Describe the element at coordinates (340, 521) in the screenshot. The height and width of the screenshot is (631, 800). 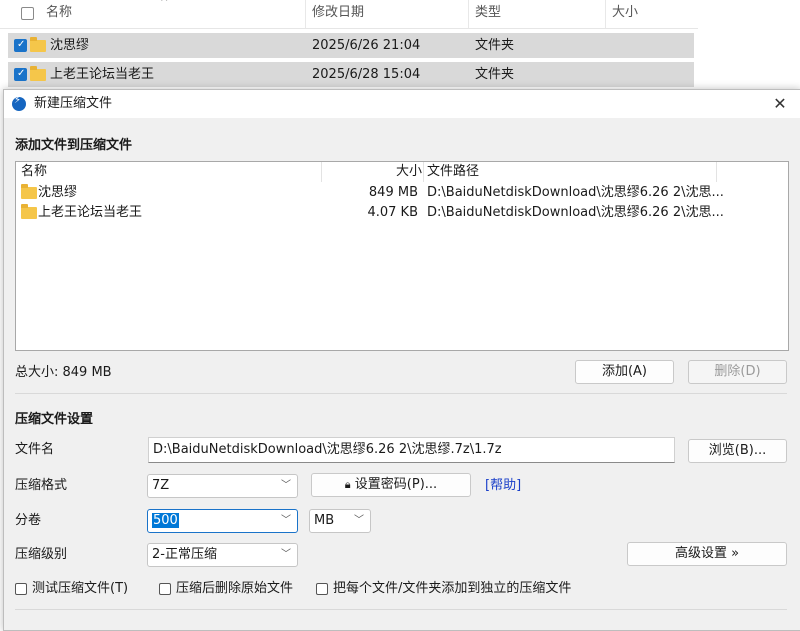
I see `volume-unit-select: MB ﹀` at that location.